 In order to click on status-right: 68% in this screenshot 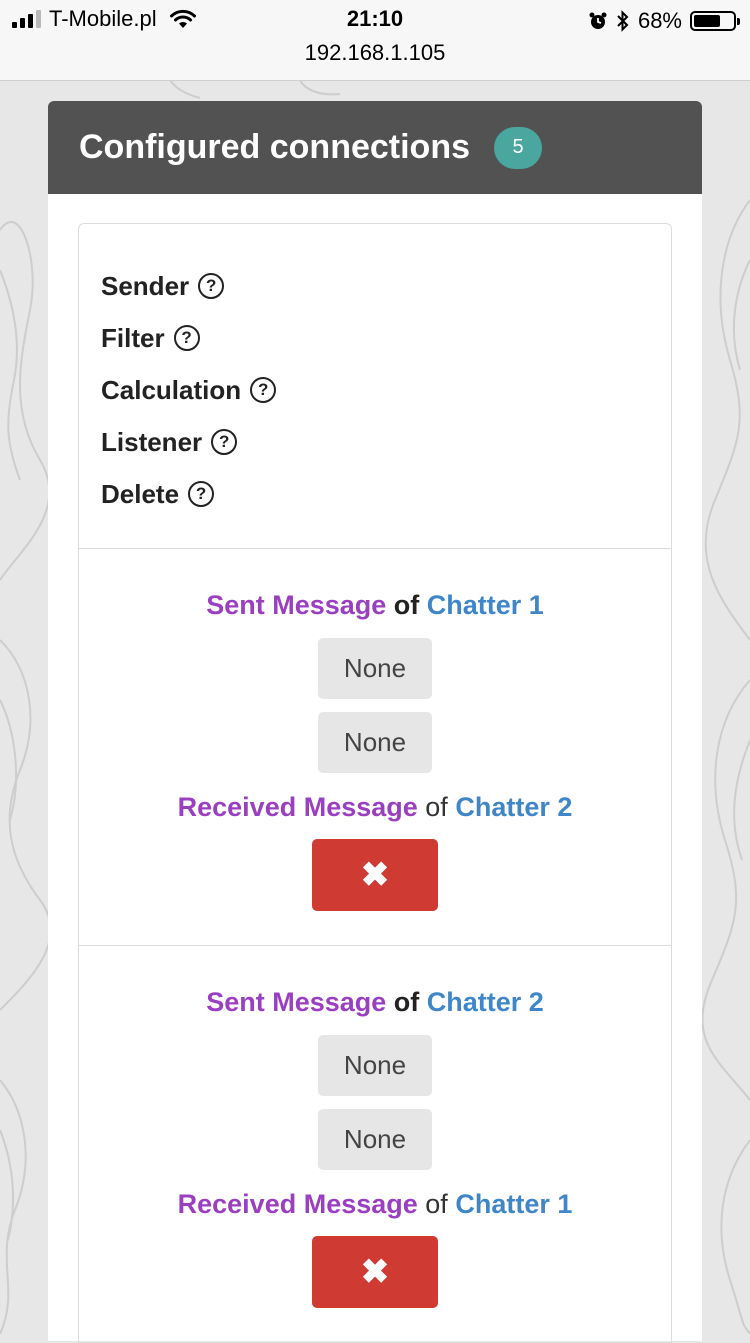, I will do `click(664, 21)`.